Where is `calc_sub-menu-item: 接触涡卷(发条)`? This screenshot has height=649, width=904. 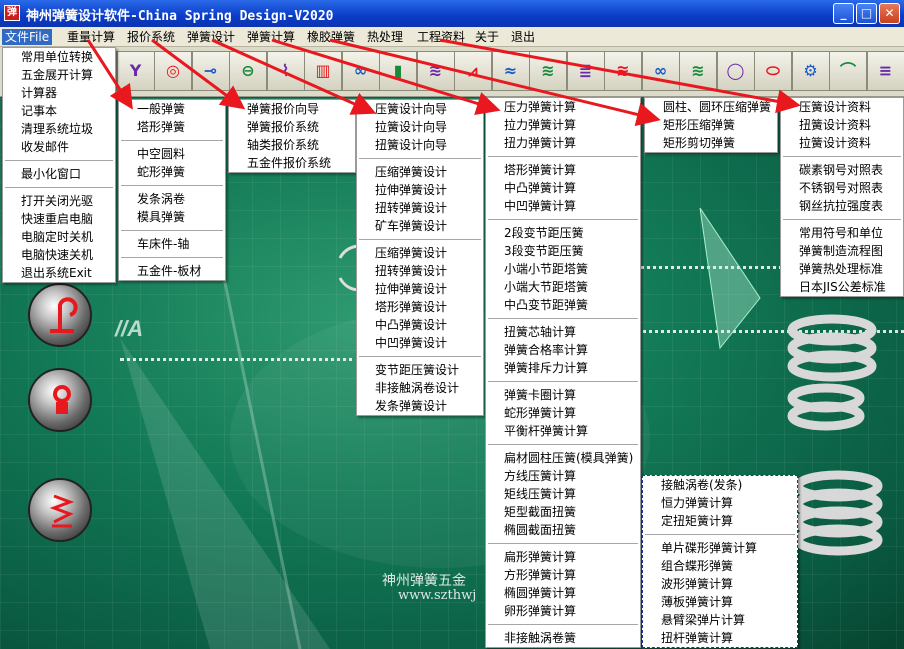 calc_sub-menu-item: 接触涡卷(发条) is located at coordinates (720, 485).